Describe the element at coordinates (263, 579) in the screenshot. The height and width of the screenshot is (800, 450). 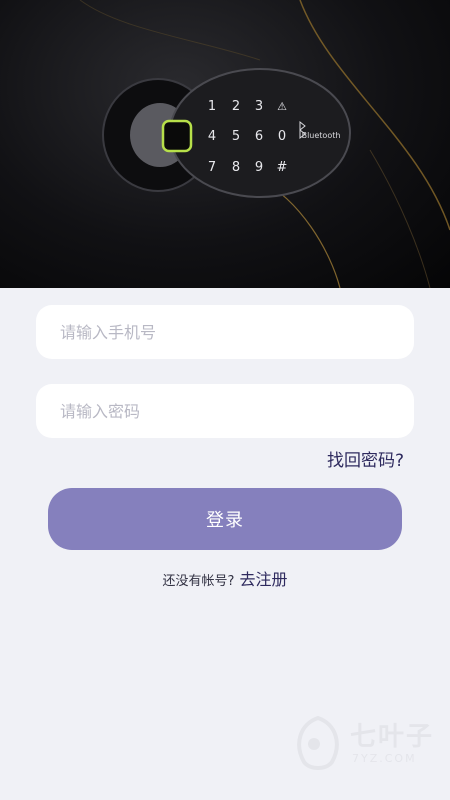
I see `register-link: 去注册` at that location.